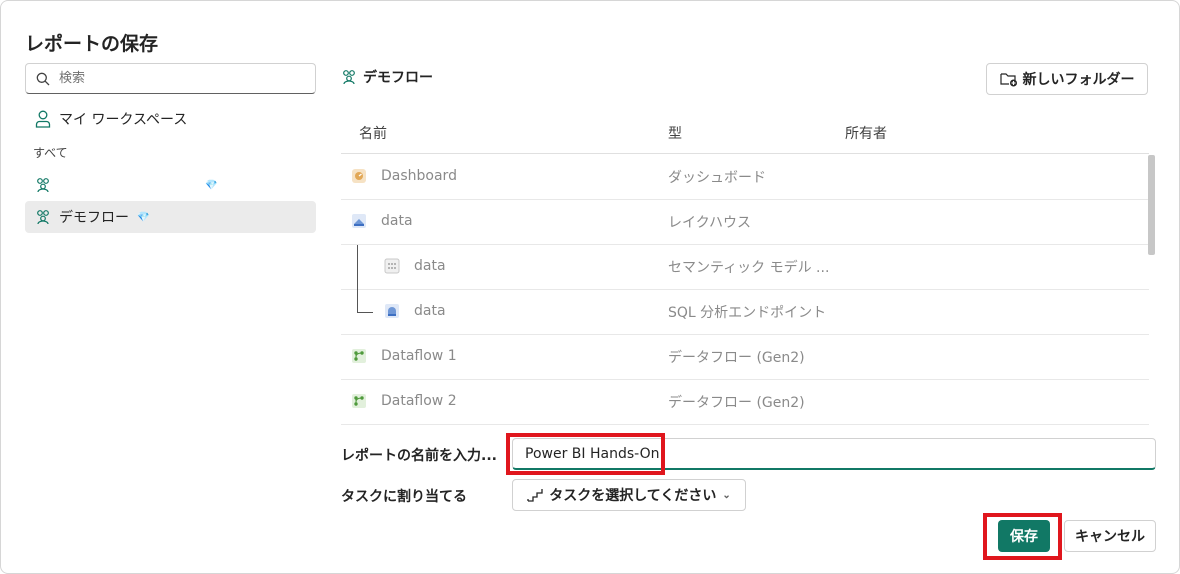 This screenshot has height=574, width=1180. What do you see at coordinates (675, 133) in the screenshot?
I see `column-header-type: 型` at bounding box center [675, 133].